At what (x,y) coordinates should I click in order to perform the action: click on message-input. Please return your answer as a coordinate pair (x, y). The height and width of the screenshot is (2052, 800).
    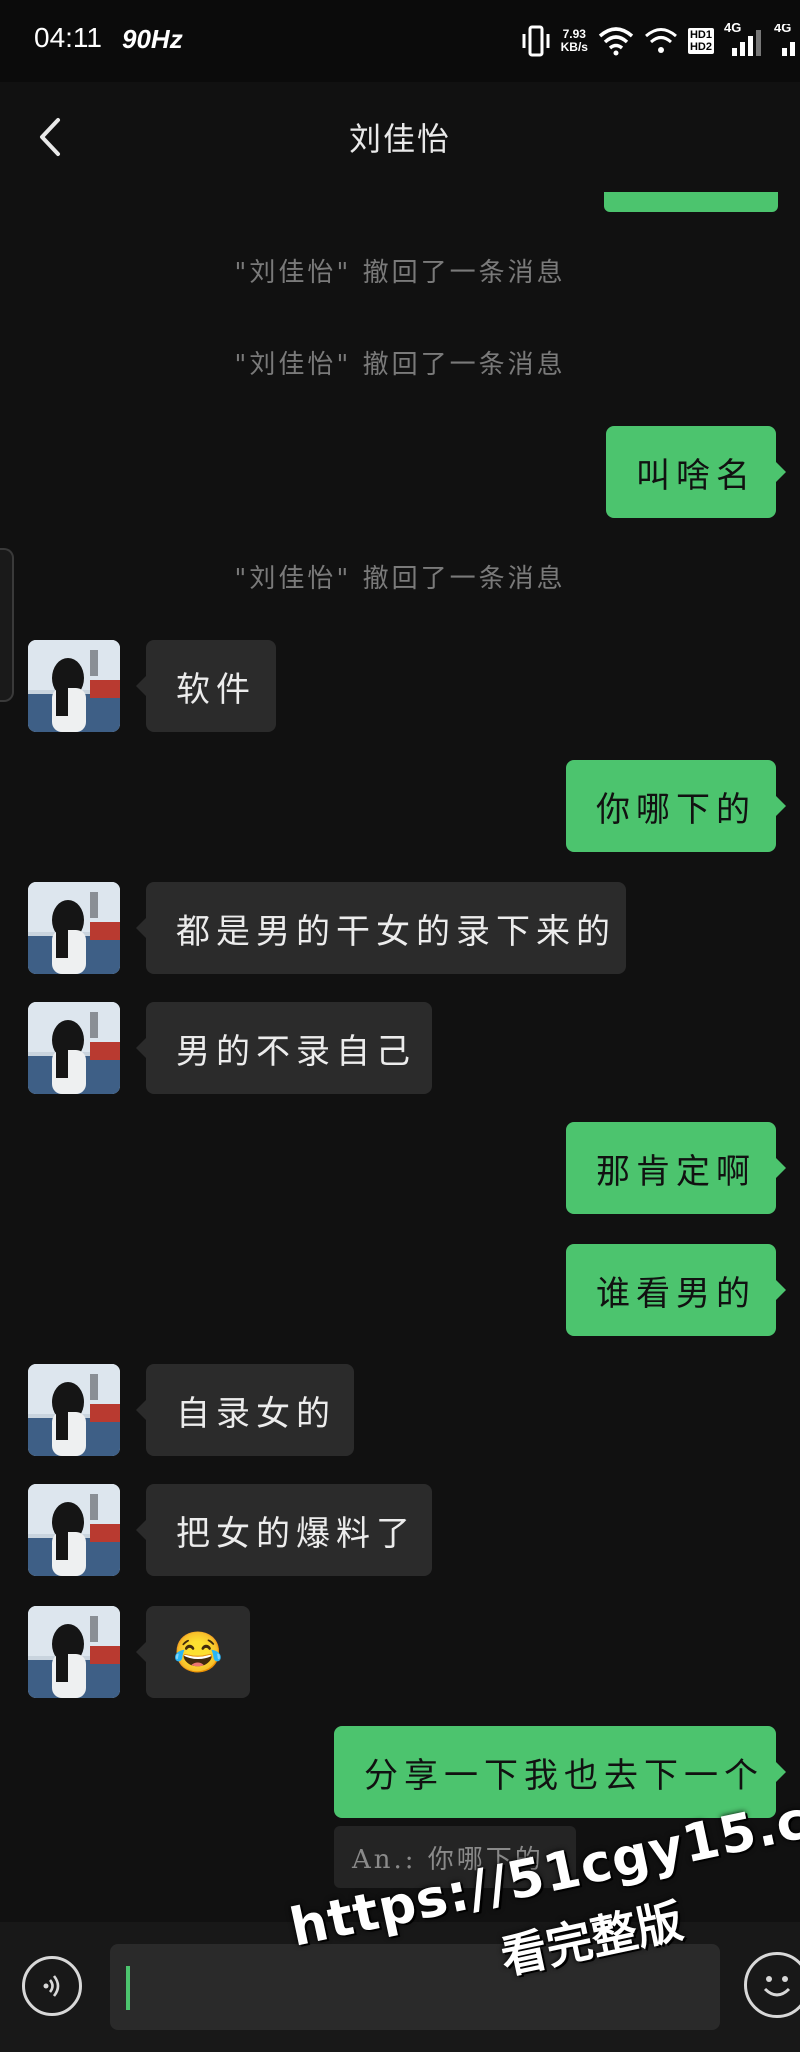
    Looking at the image, I should click on (415, 1987).